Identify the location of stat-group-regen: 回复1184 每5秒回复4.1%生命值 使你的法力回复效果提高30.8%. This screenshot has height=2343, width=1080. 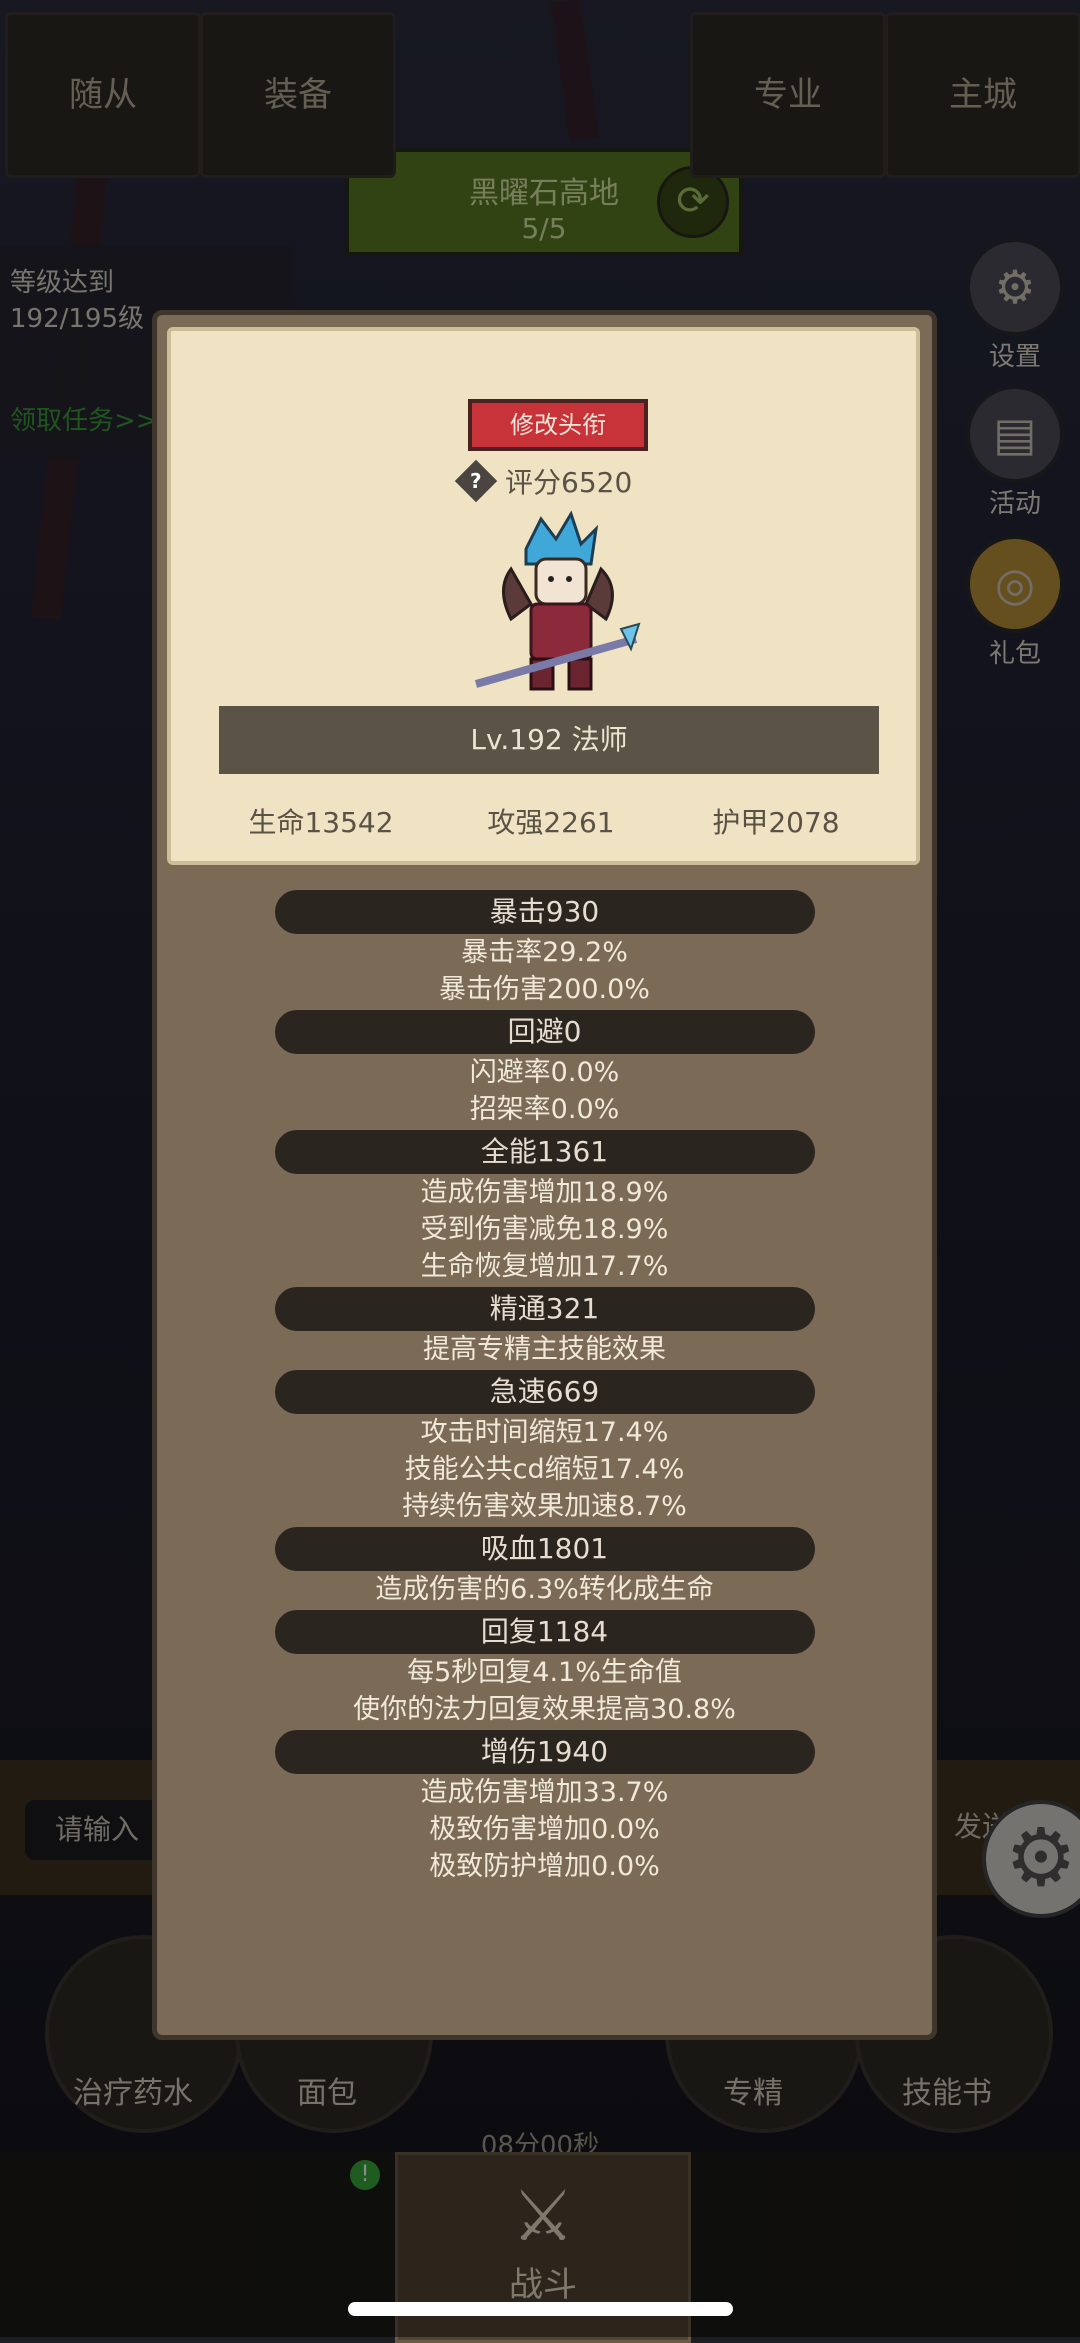
(544, 1669).